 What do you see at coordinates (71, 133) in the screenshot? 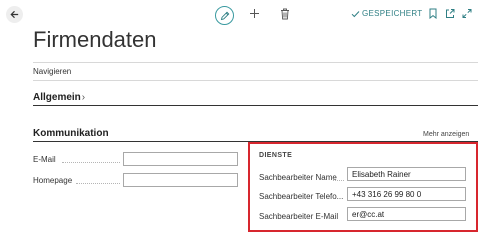
I see `section-communication-title: Kommunikation` at bounding box center [71, 133].